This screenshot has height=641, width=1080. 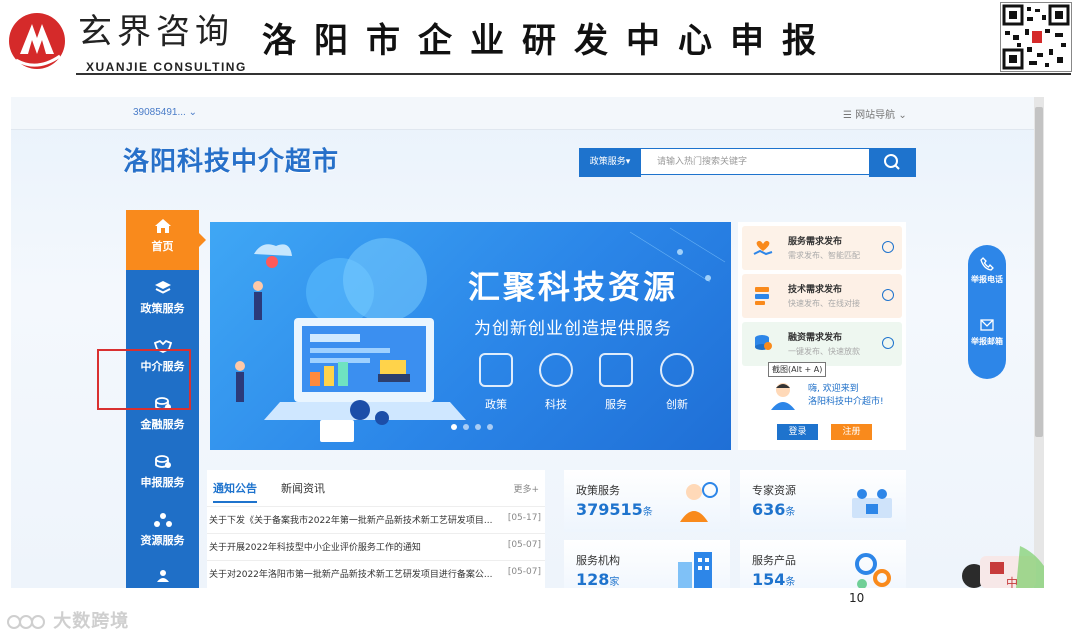 I want to click on sidebar-item-label: 首页, so click(x=162, y=246).